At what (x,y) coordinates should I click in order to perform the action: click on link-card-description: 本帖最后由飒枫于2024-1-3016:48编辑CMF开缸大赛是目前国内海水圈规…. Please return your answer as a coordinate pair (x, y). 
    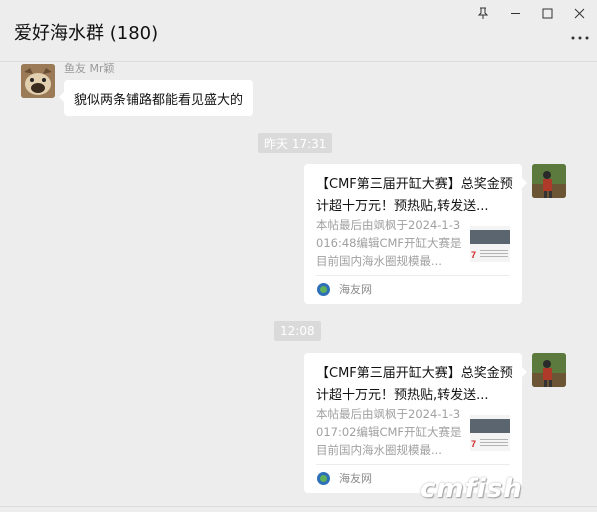
    Looking at the image, I should click on (389, 243).